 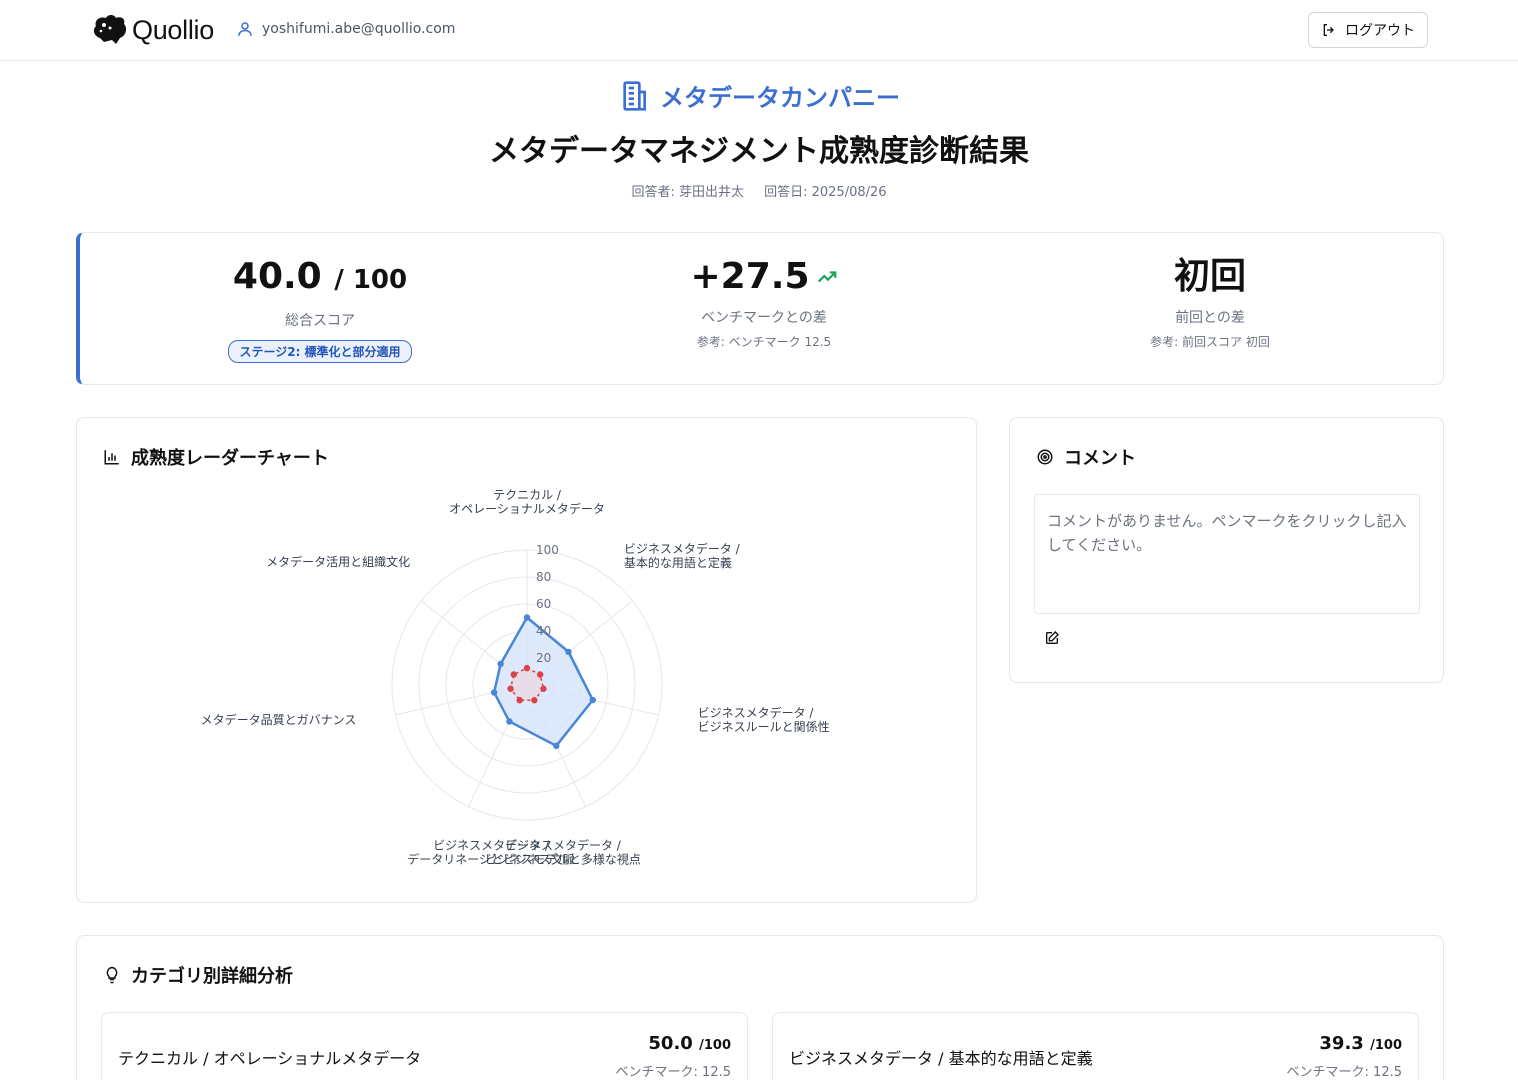 What do you see at coordinates (270, 1058) in the screenshot?
I see `category-name: テクニカル / オペレーショナルメタデータ` at bounding box center [270, 1058].